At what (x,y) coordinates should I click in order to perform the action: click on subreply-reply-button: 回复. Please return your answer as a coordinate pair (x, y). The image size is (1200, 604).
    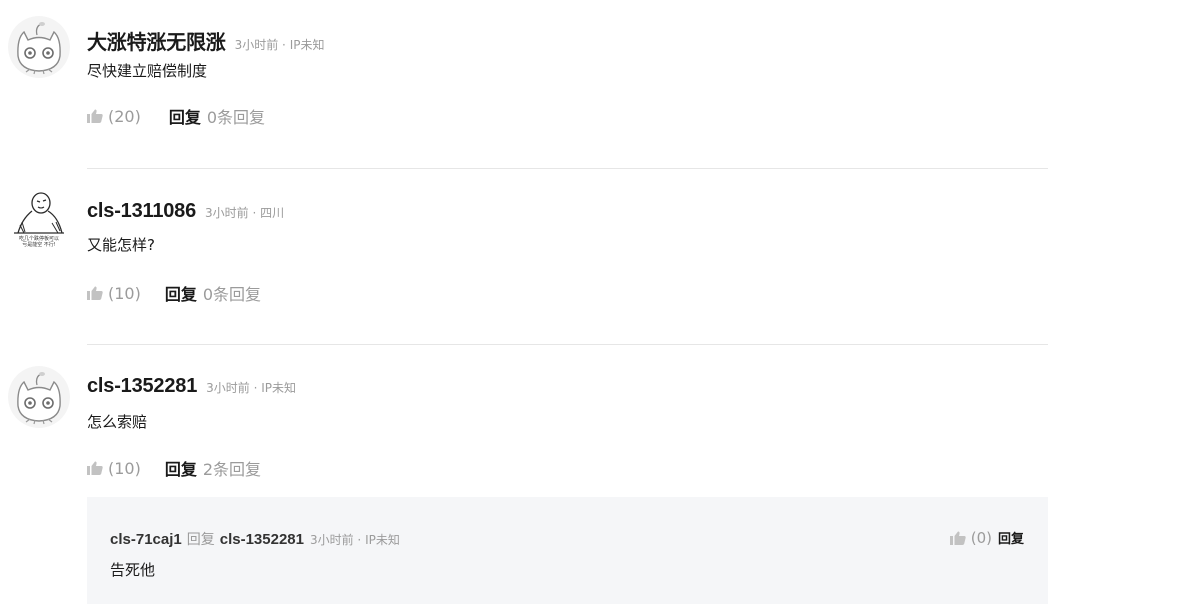
    Looking at the image, I should click on (1011, 537).